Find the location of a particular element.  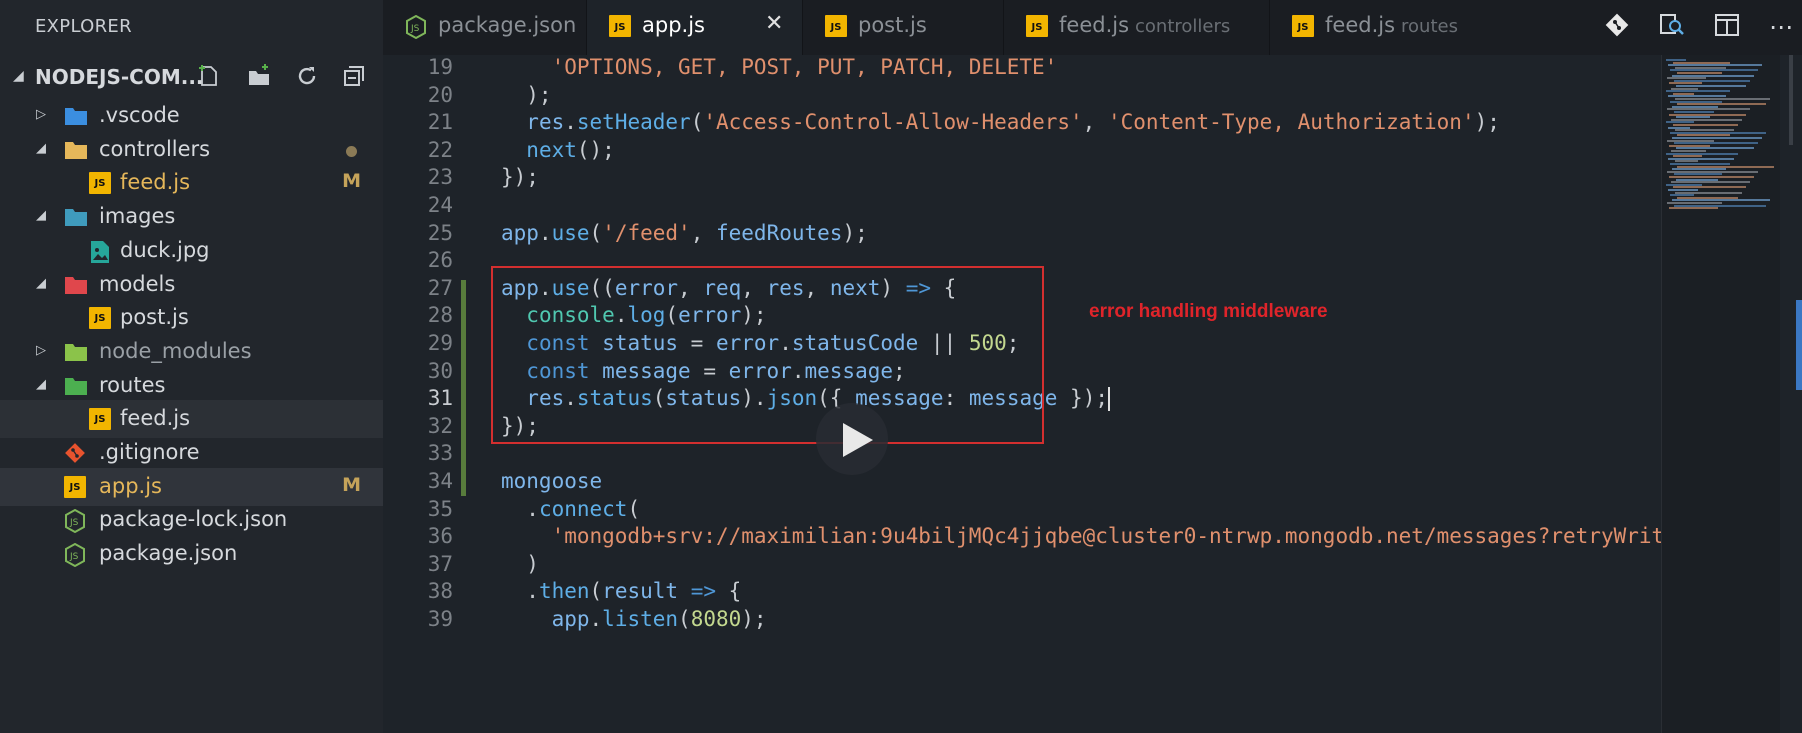

tree-item-label: node_modules is located at coordinates (175, 350).